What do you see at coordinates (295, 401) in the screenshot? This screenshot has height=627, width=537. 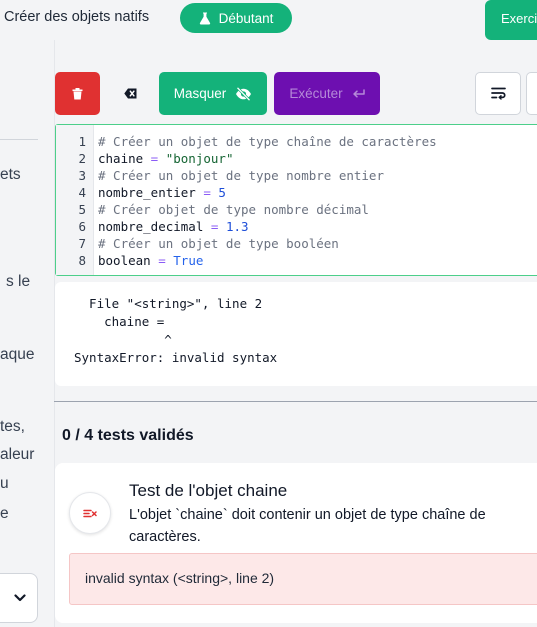 I see `section-divider` at bounding box center [295, 401].